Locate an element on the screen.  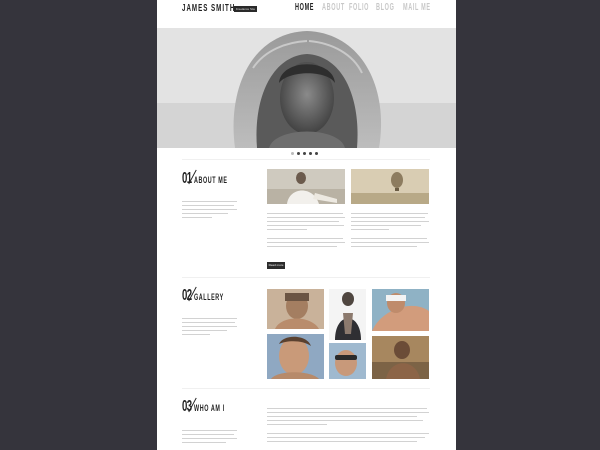
section-label: GALLERY is located at coordinates (208, 297).